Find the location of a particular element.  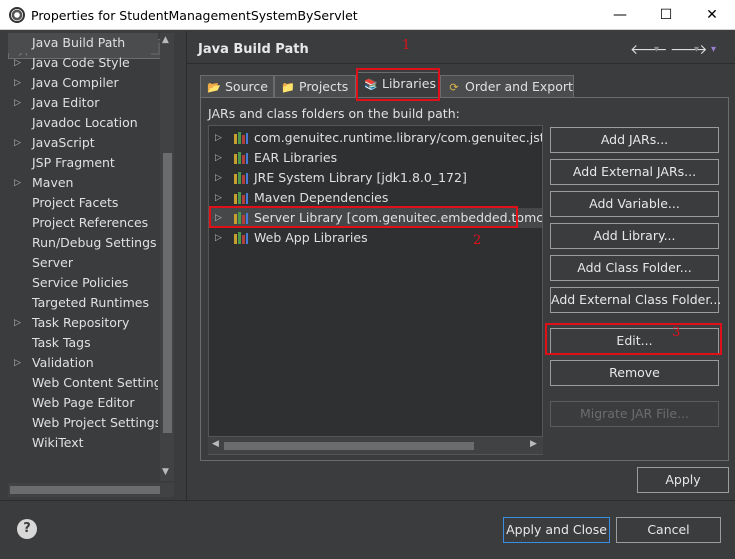

sidebar-item-label: Java Editor is located at coordinates (66, 102).